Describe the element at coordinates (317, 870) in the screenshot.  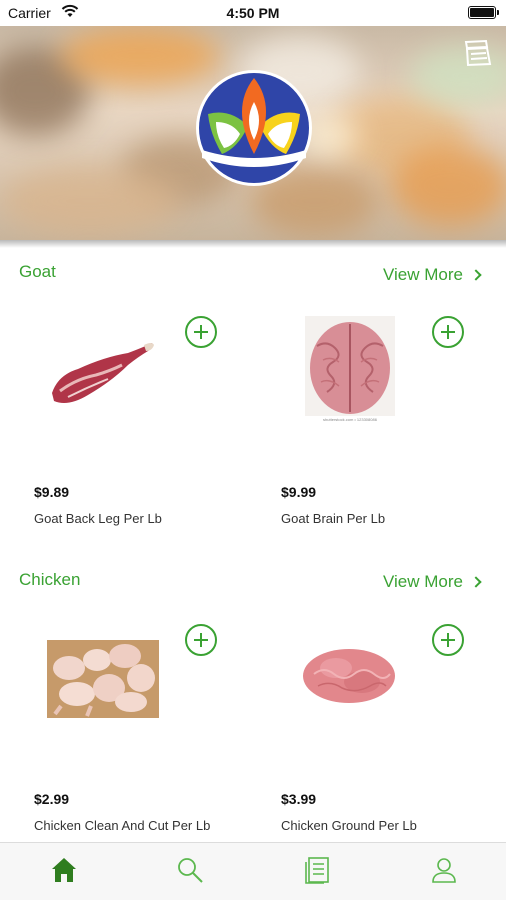
I see `orders-icon` at that location.